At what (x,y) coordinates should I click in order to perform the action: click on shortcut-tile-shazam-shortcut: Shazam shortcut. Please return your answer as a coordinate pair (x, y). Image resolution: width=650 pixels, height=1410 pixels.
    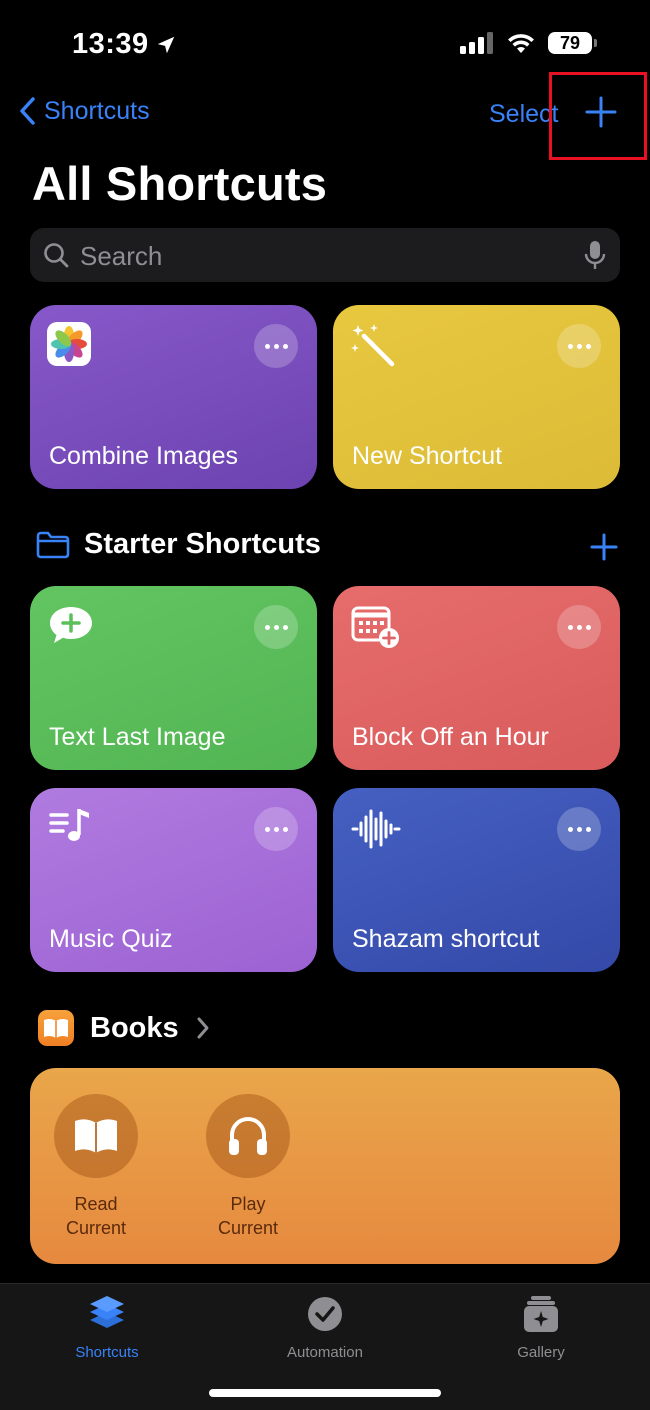
    Looking at the image, I should click on (476, 880).